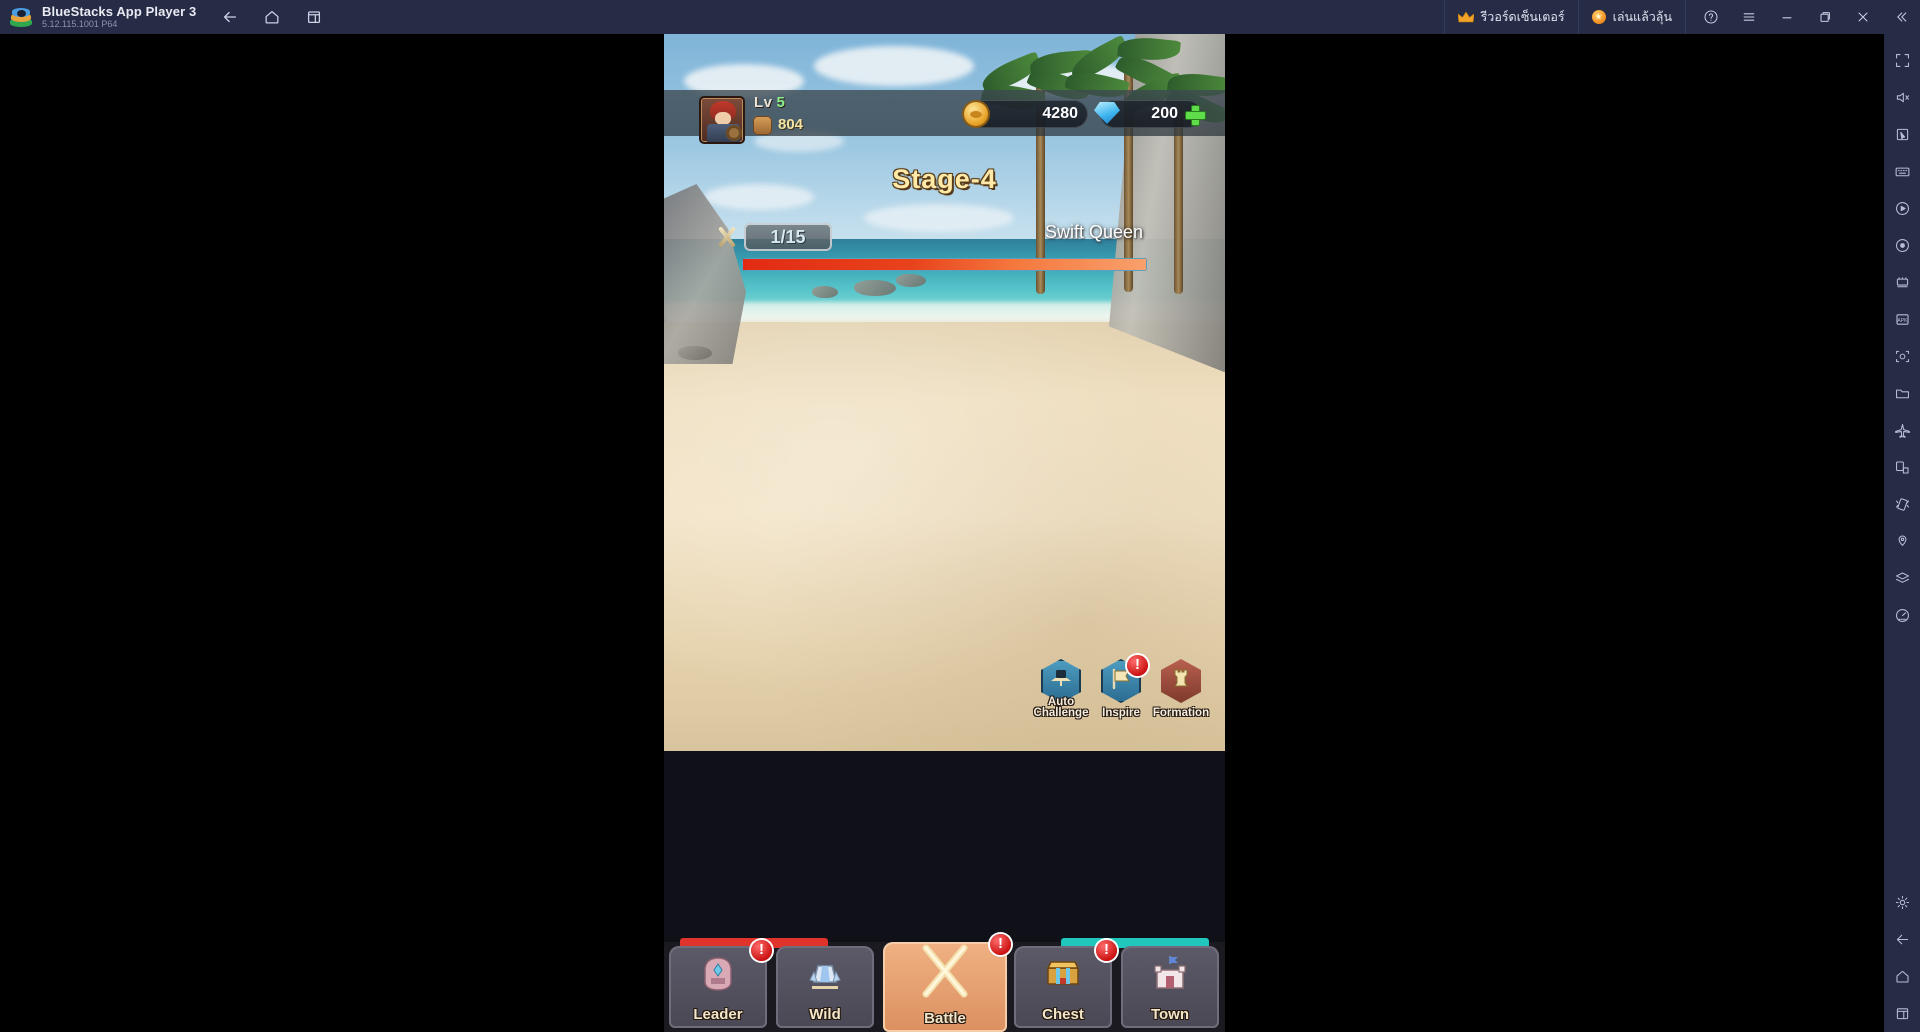 The height and width of the screenshot is (1032, 1920). Describe the element at coordinates (763, 102) in the screenshot. I see `level-label: Lv` at that location.